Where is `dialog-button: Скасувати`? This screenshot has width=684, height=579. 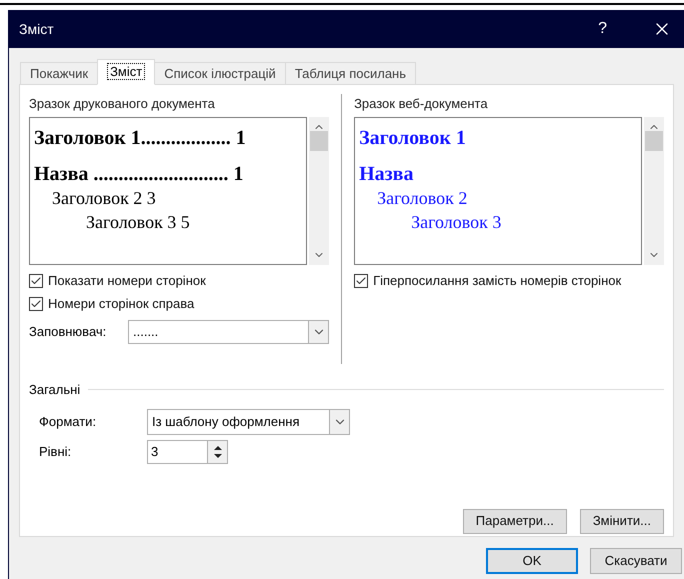
dialog-button: Скасувати is located at coordinates (636, 561).